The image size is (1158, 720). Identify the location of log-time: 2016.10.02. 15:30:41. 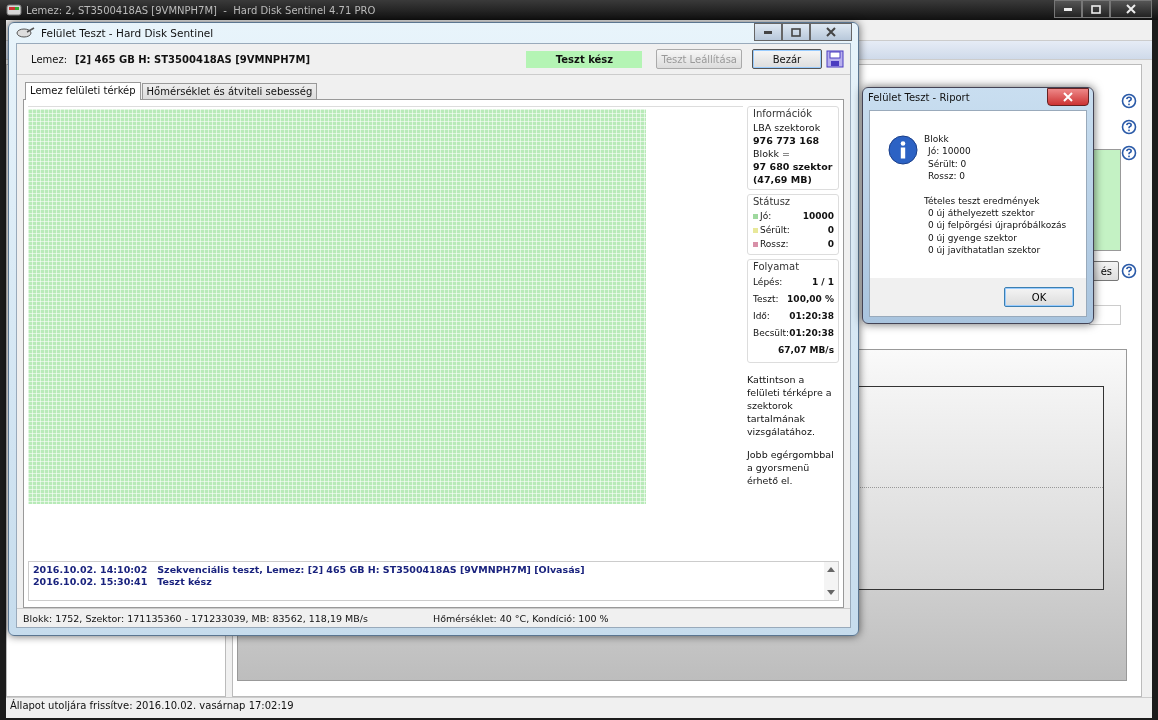
(90, 582).